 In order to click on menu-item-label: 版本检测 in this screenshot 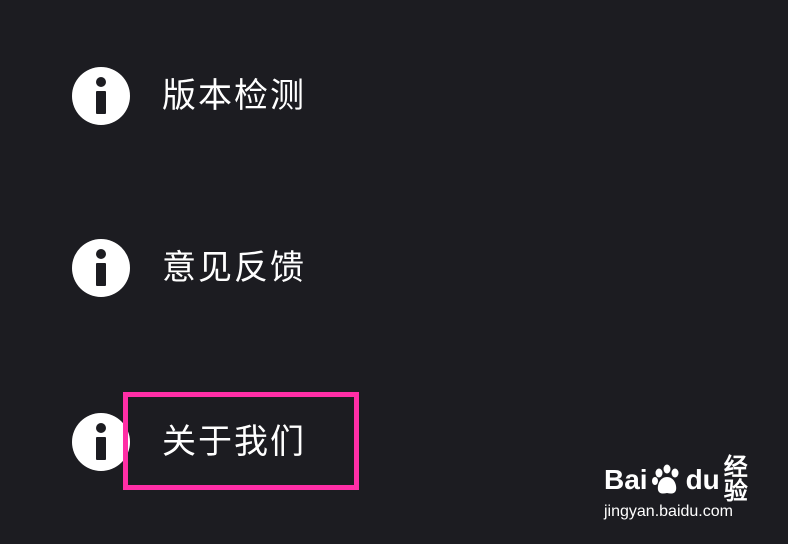, I will do `click(234, 96)`.